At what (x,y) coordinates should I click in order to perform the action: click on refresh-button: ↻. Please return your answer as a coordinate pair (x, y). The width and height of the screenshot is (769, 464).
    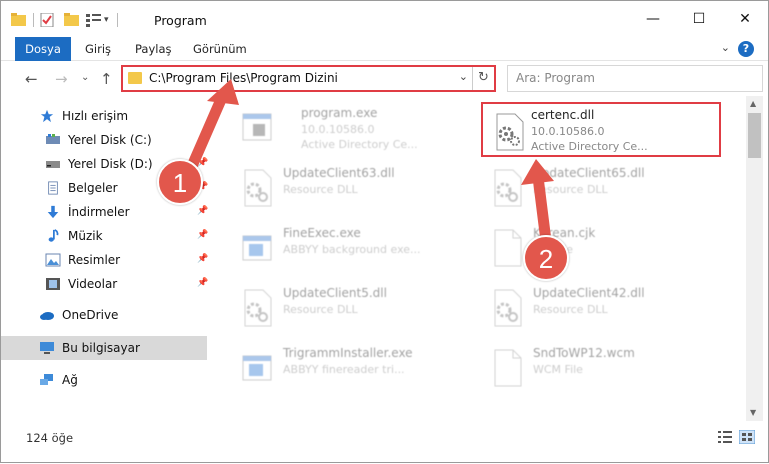
    Looking at the image, I should click on (483, 78).